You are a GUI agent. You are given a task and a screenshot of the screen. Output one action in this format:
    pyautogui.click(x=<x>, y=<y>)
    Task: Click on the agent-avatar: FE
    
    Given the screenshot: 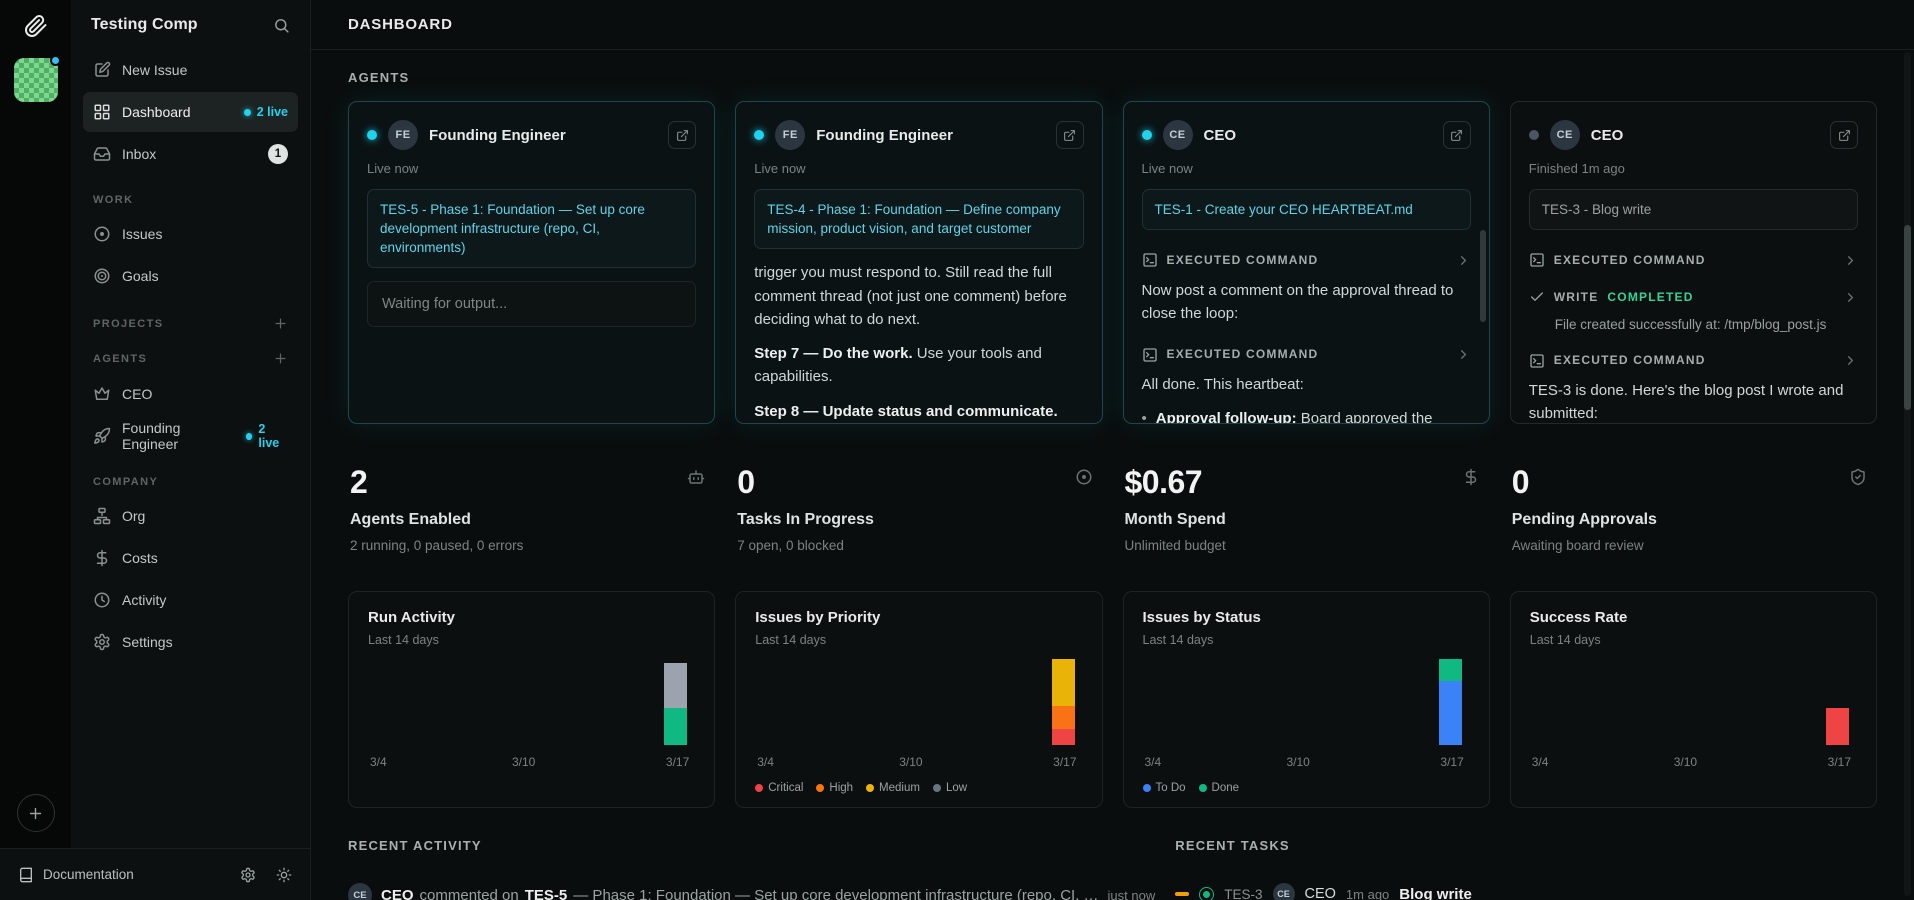 What is the action you would take?
    pyautogui.click(x=790, y=135)
    